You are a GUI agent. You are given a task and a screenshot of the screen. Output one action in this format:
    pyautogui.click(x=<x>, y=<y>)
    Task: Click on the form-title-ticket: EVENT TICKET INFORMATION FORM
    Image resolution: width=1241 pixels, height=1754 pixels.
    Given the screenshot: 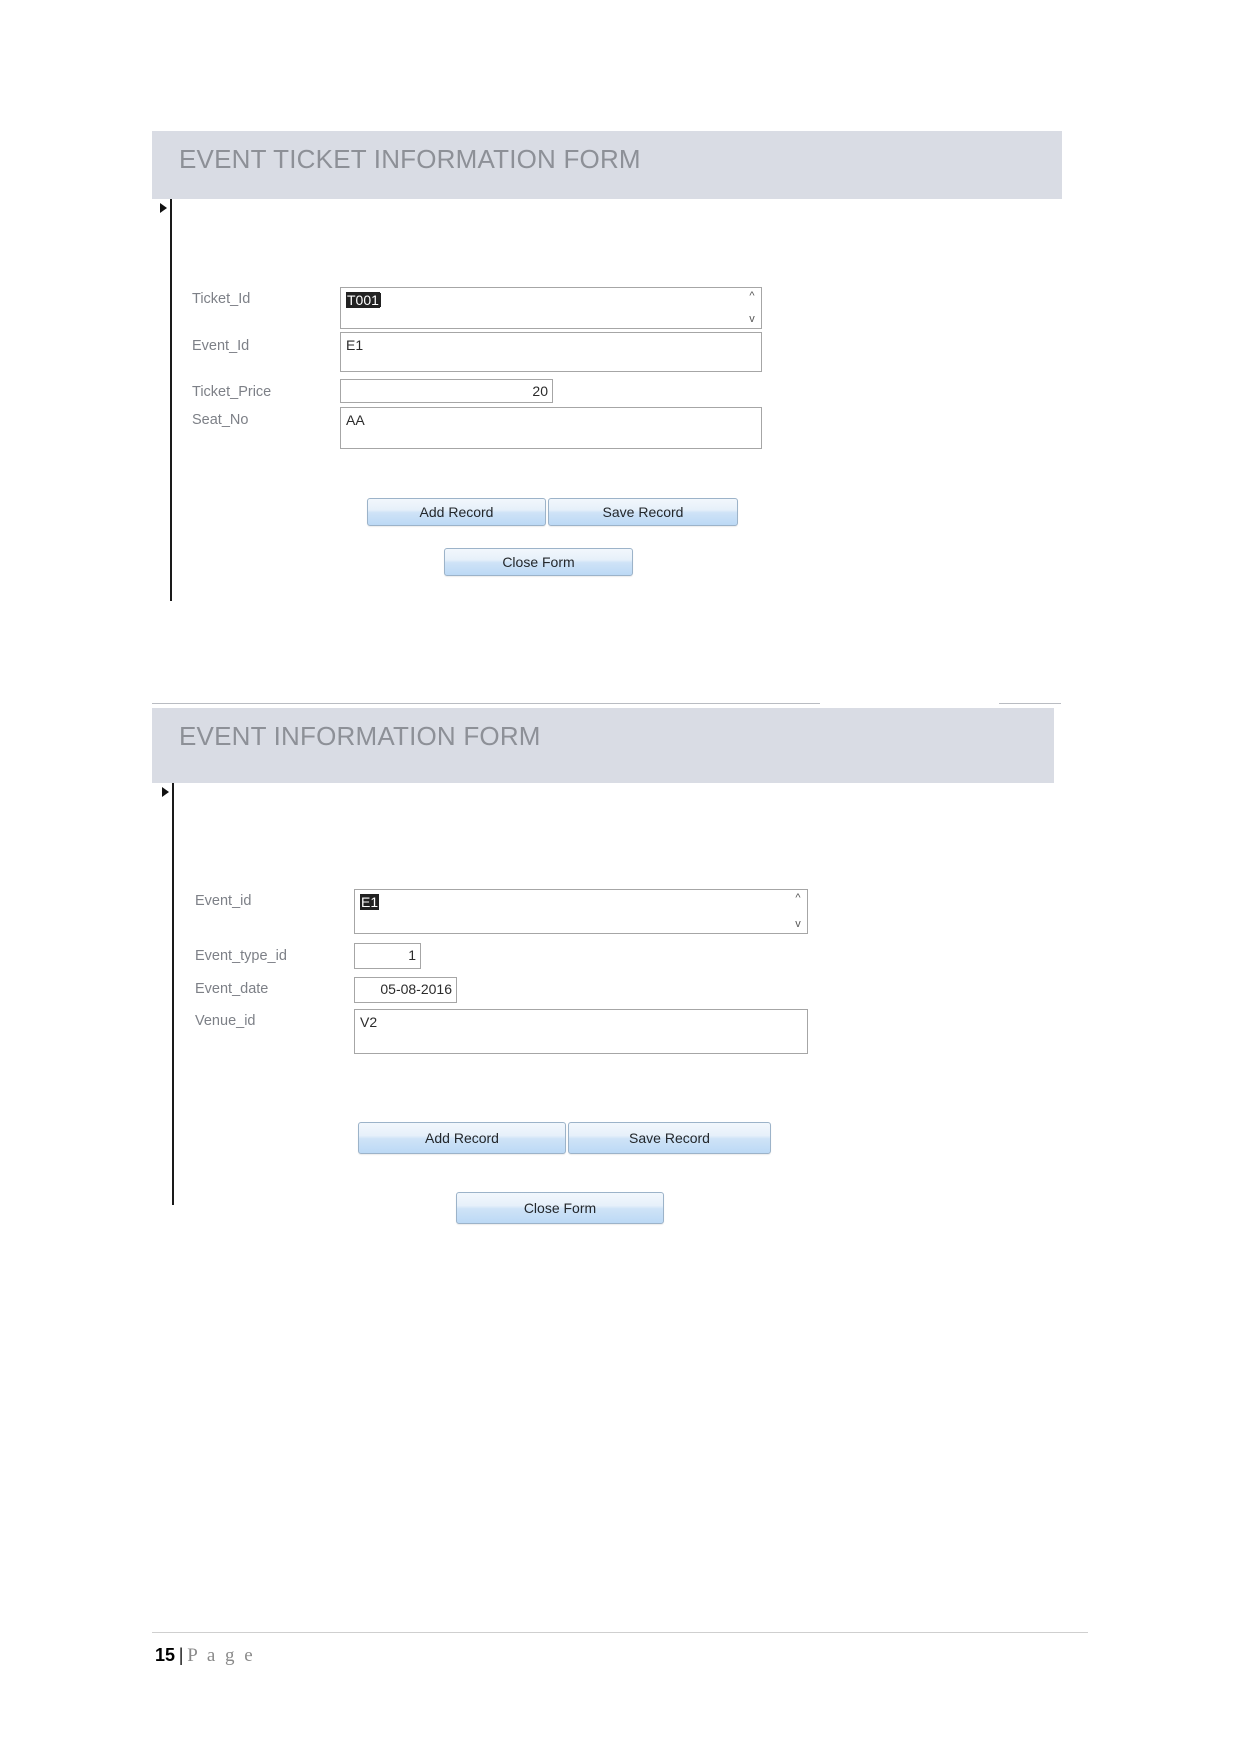 What is the action you would take?
    pyautogui.click(x=410, y=159)
    